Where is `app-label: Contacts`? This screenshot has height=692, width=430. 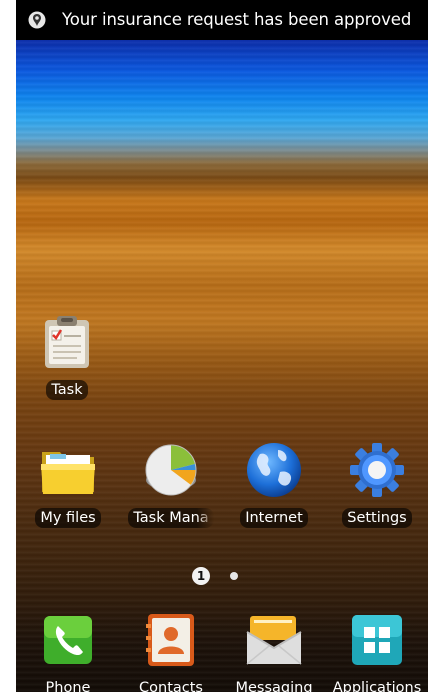 app-label: Contacts is located at coordinates (171, 686).